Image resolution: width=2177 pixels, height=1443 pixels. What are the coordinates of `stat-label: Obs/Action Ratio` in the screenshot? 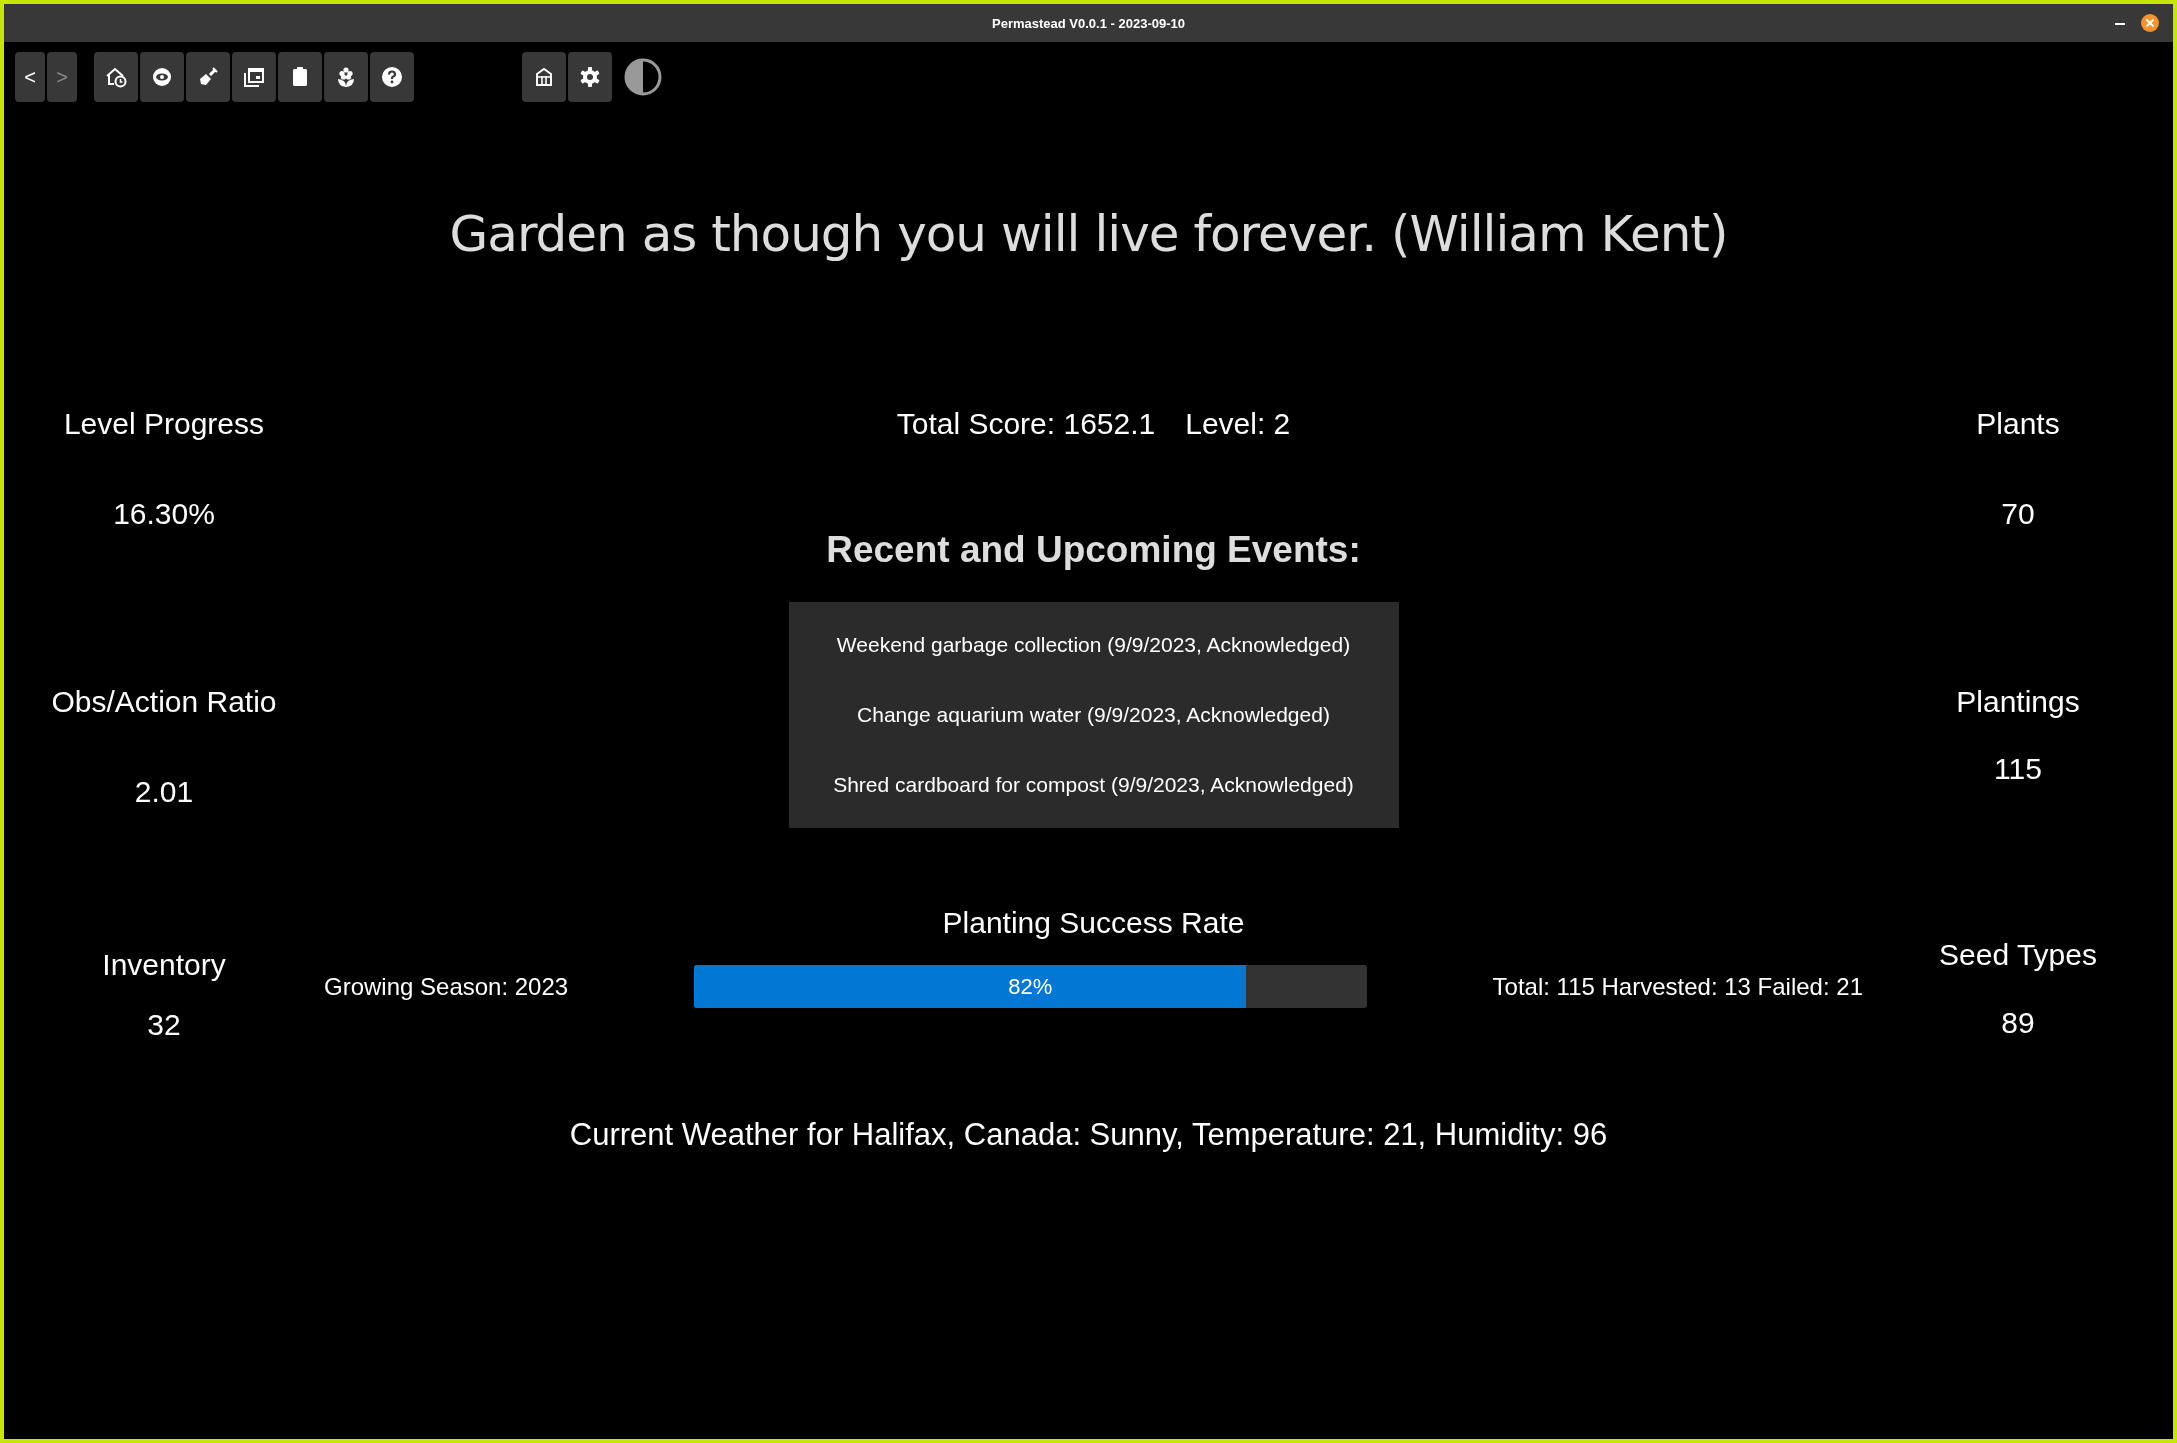 It's located at (164, 702).